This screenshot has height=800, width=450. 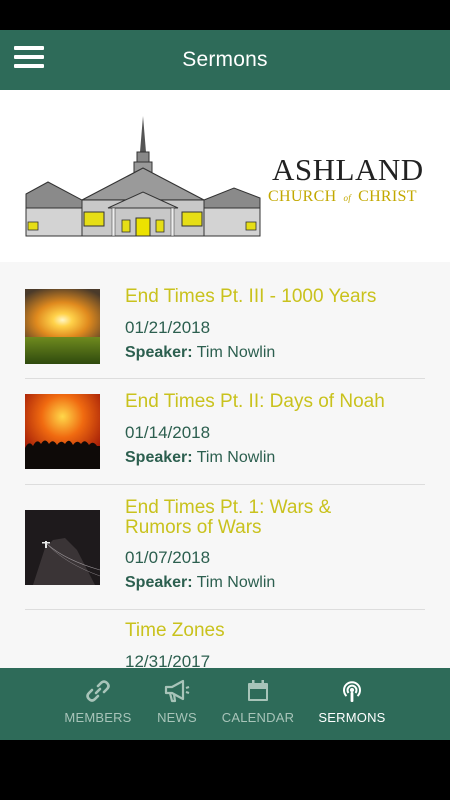 I want to click on system-navigation-bar, so click(x=225, y=770).